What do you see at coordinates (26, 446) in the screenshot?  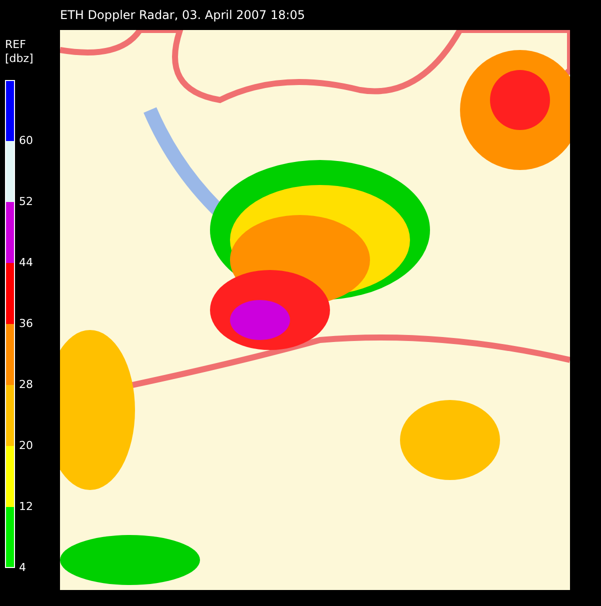 I see `scale-label: 20` at bounding box center [26, 446].